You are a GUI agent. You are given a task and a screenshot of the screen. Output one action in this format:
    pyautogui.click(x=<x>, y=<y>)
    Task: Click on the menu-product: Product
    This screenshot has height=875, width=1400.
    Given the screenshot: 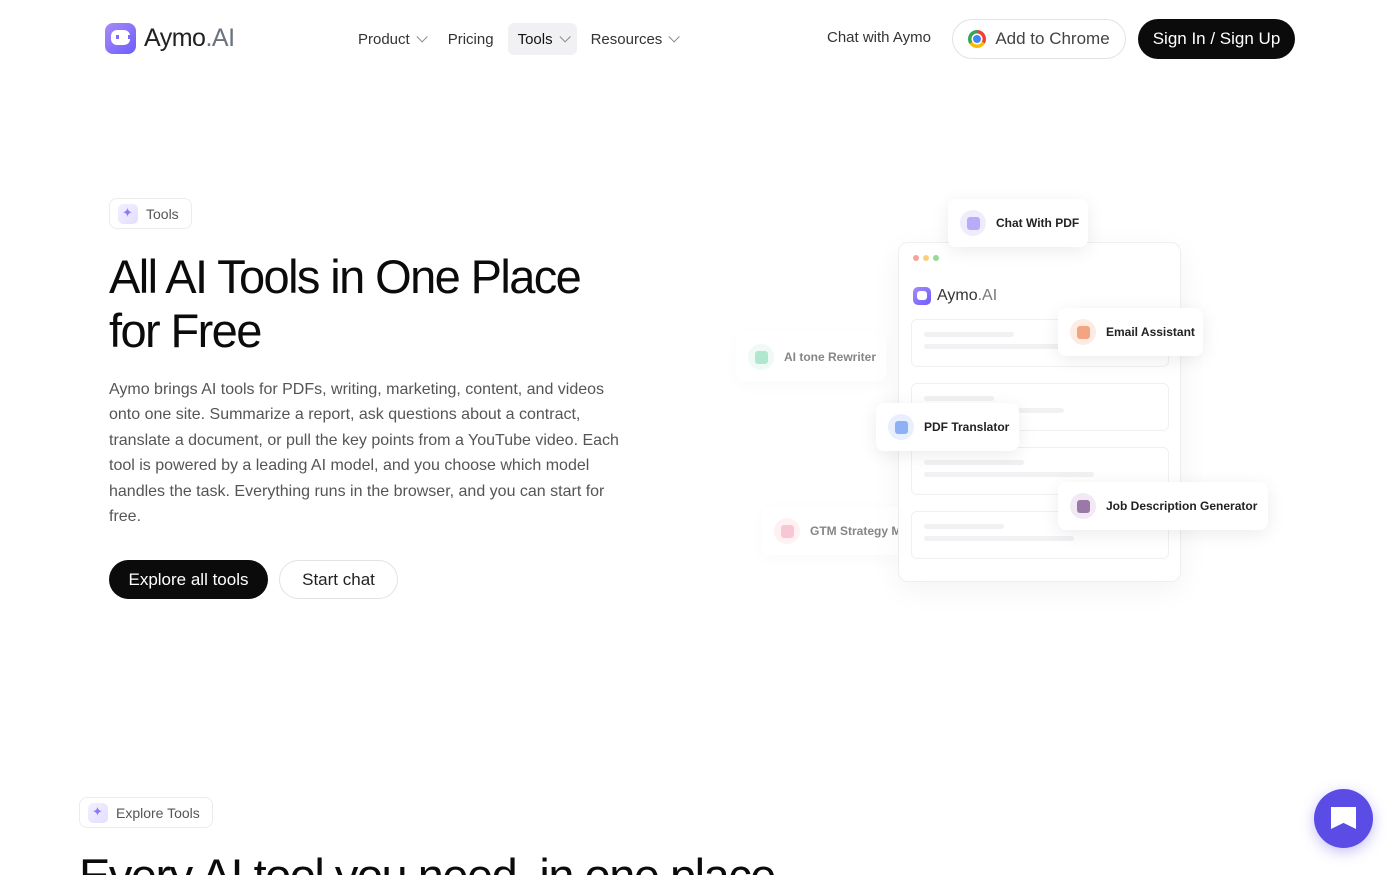 What is the action you would take?
    pyautogui.click(x=391, y=39)
    